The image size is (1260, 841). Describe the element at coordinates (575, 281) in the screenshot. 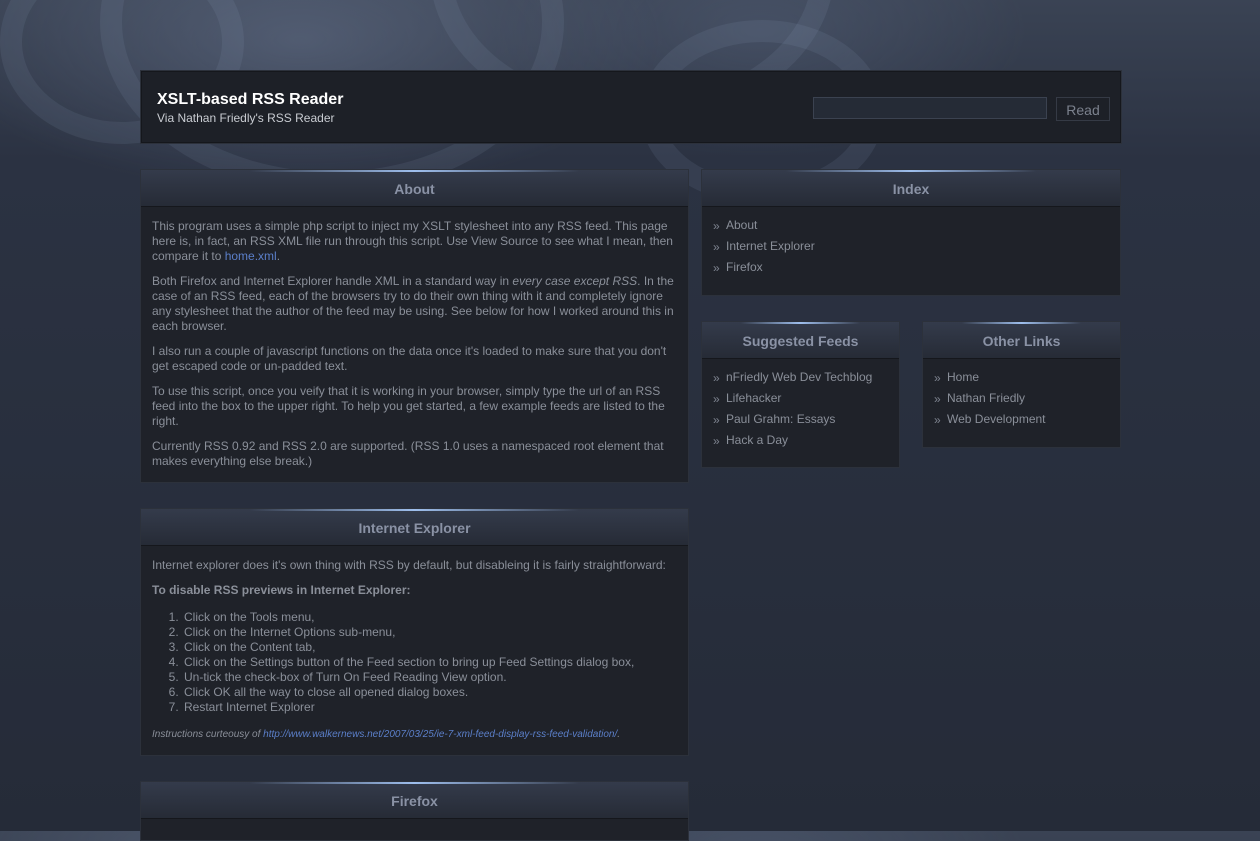

I see `about-emphasis: every case except RSS` at that location.